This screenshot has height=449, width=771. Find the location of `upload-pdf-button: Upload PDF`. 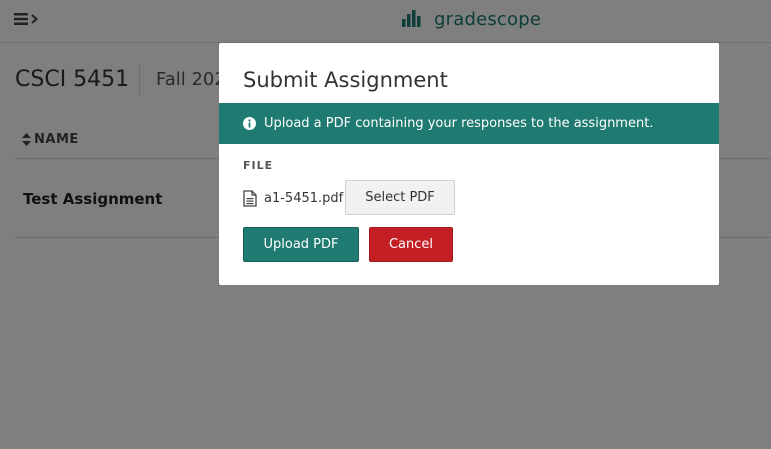

upload-pdf-button: Upload PDF is located at coordinates (301, 244).